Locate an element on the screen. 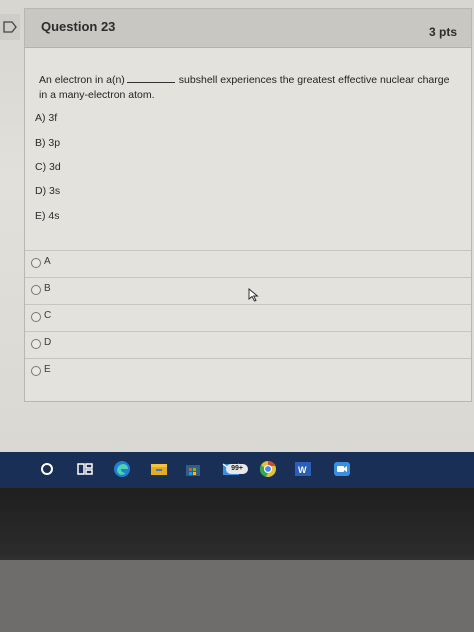 This screenshot has width=474, height=632. search-icon is located at coordinates (47, 469).